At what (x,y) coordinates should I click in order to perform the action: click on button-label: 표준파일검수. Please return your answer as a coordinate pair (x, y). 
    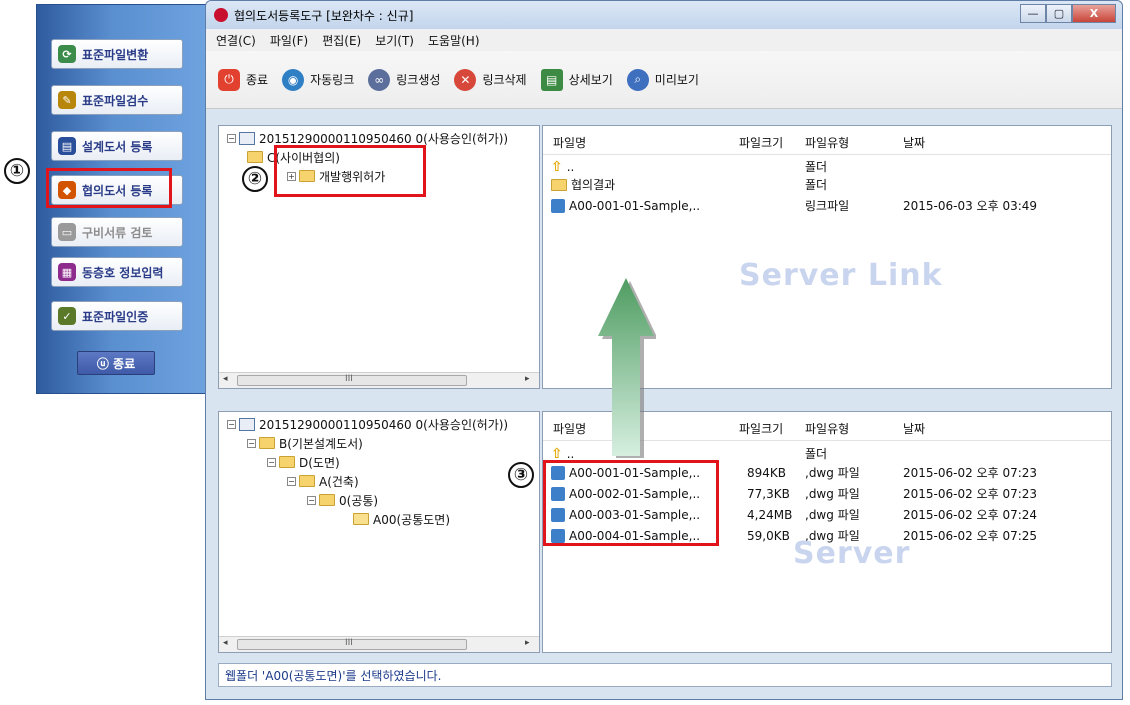
    Looking at the image, I should click on (115, 100).